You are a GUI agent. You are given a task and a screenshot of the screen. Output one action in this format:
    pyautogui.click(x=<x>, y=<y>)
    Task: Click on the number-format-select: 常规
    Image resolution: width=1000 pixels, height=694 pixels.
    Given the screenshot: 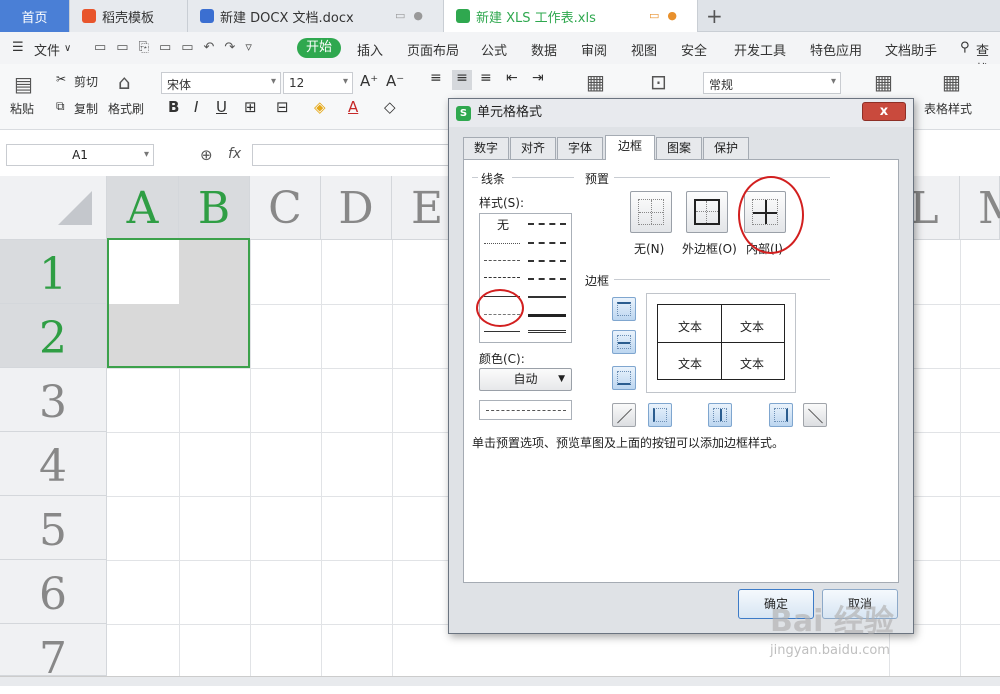 What is the action you would take?
    pyautogui.click(x=772, y=83)
    